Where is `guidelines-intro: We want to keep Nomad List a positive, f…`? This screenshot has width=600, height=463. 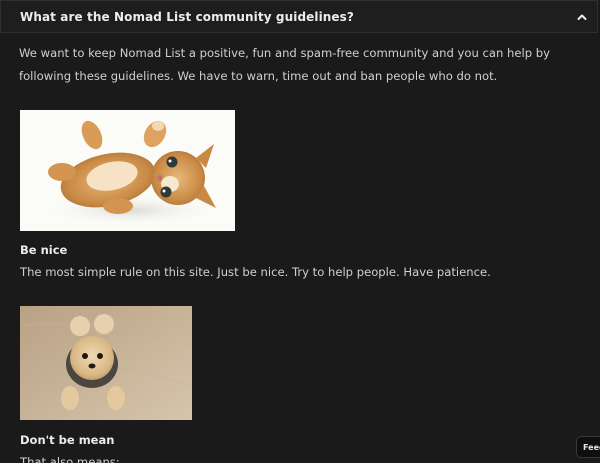 guidelines-intro: We want to keep Nomad List a positive, f… is located at coordinates (285, 64).